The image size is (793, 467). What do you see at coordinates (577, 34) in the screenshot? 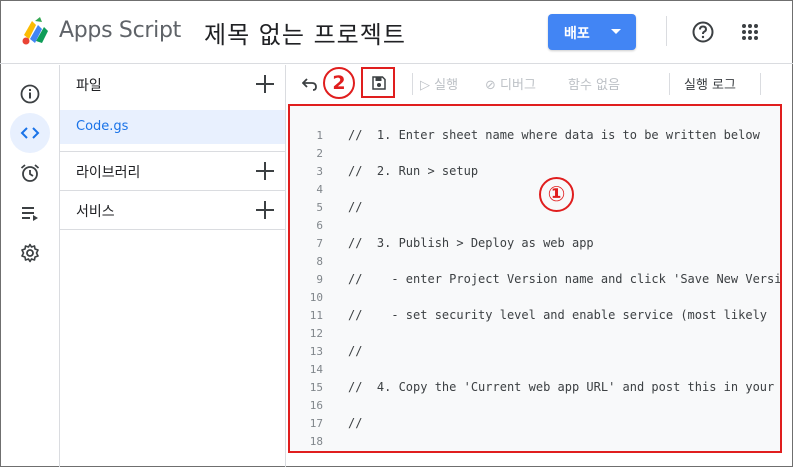
I see `deploy-label: 배포` at bounding box center [577, 34].